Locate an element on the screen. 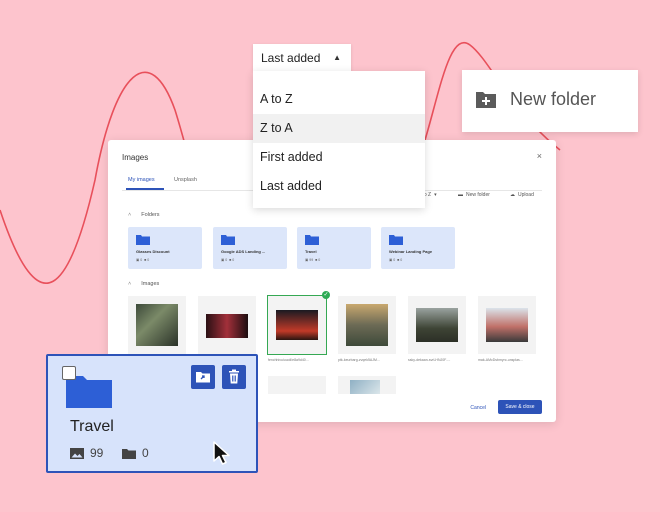 This screenshot has height=512, width=660. folder-counts: ▣ 99 ■ 0 is located at coordinates (313, 260).